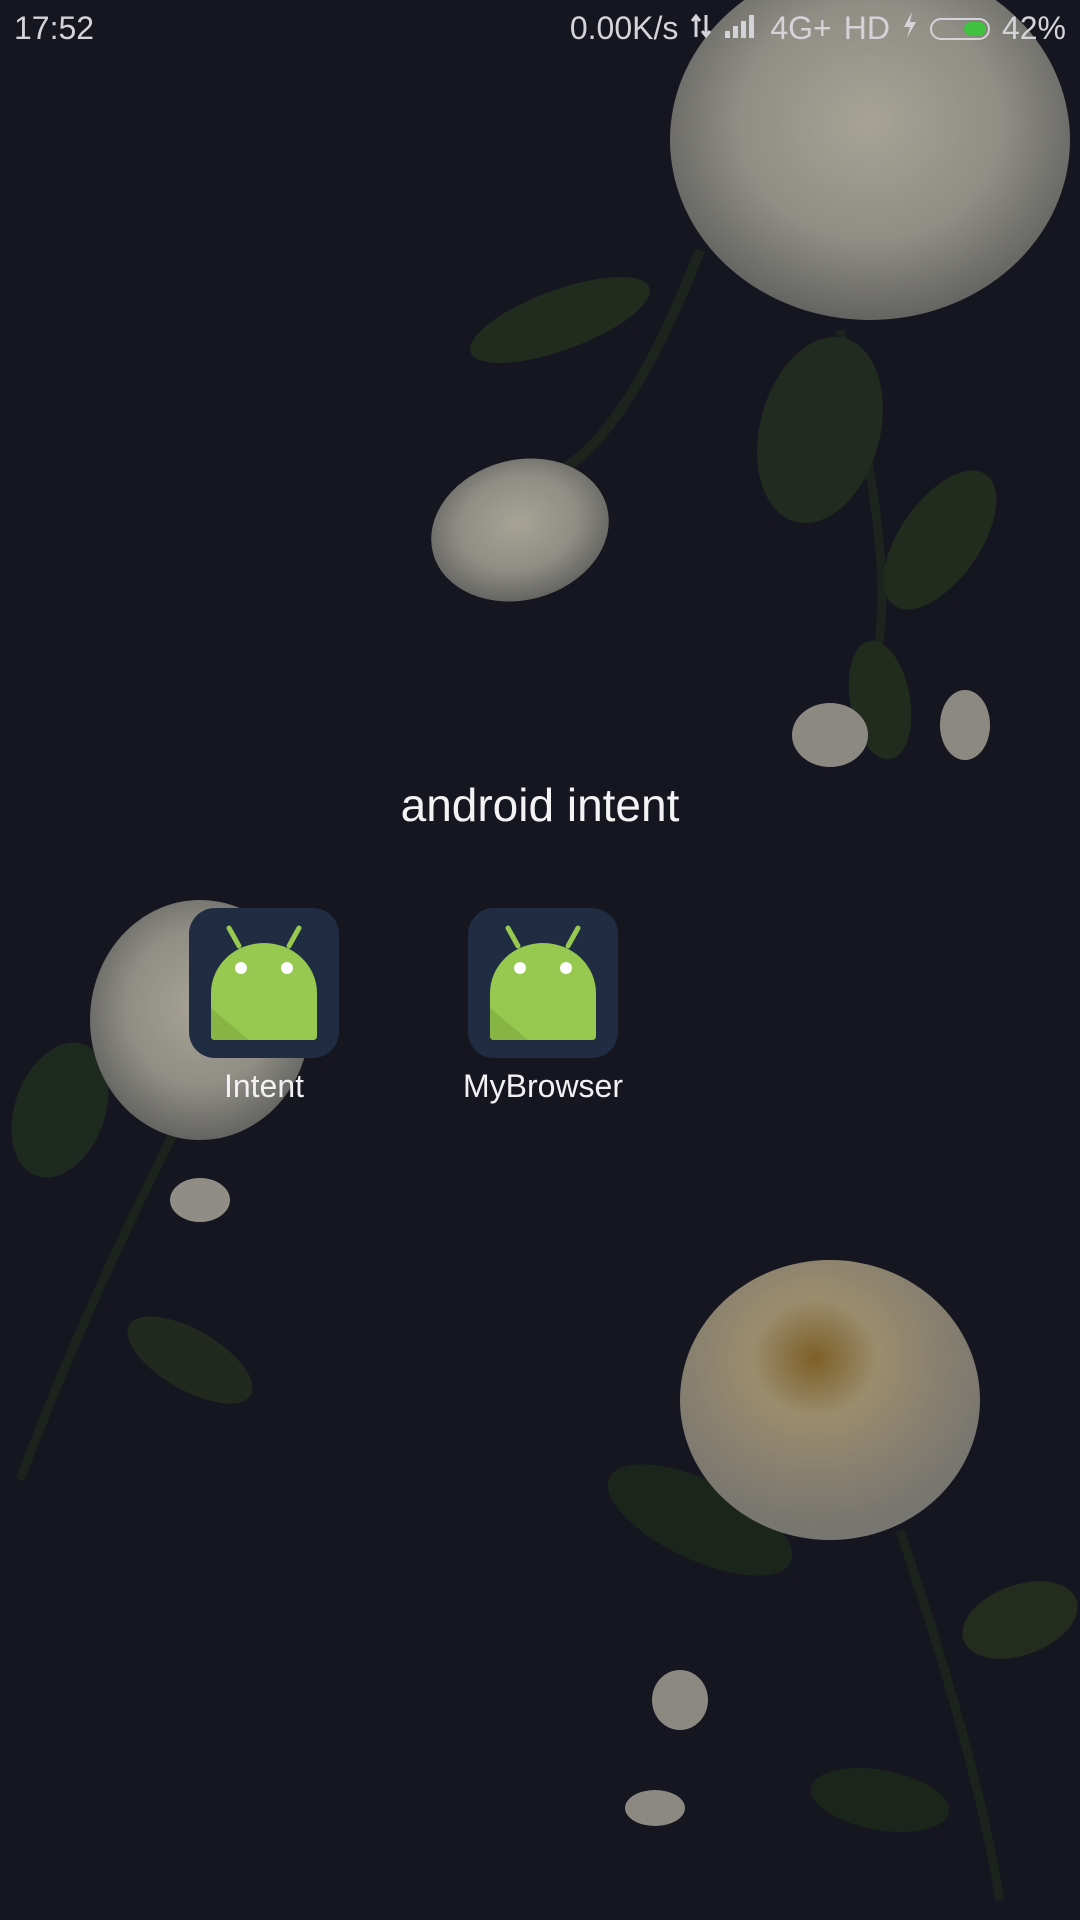 The width and height of the screenshot is (1080, 1920). Describe the element at coordinates (540, 805) in the screenshot. I see `folder-title: android intent` at that location.